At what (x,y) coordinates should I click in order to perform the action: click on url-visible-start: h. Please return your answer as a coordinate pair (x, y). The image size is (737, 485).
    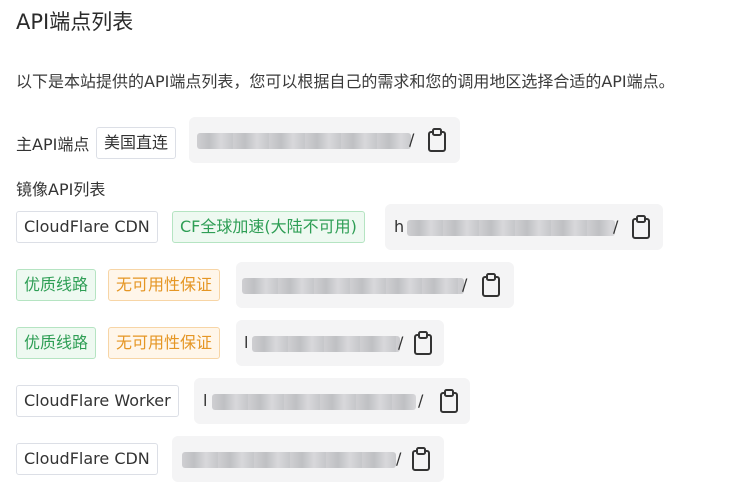
    Looking at the image, I should click on (399, 226).